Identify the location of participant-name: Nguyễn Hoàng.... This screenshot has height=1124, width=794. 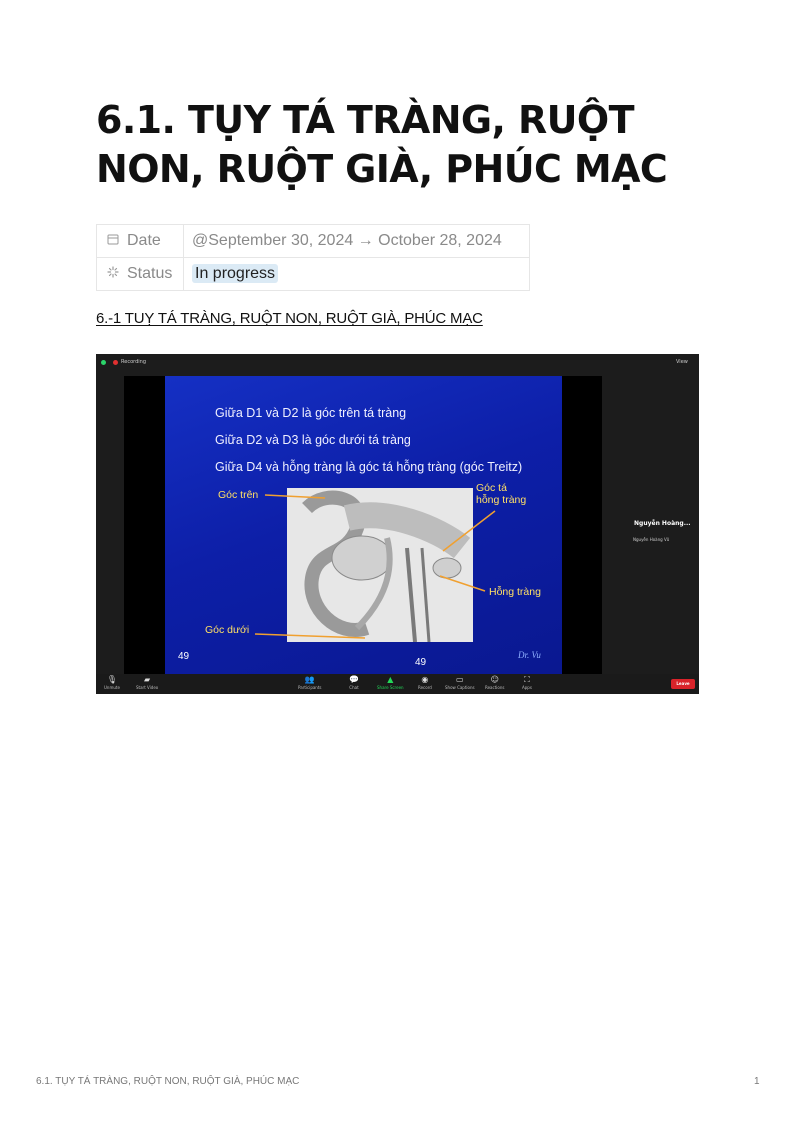
(662, 523).